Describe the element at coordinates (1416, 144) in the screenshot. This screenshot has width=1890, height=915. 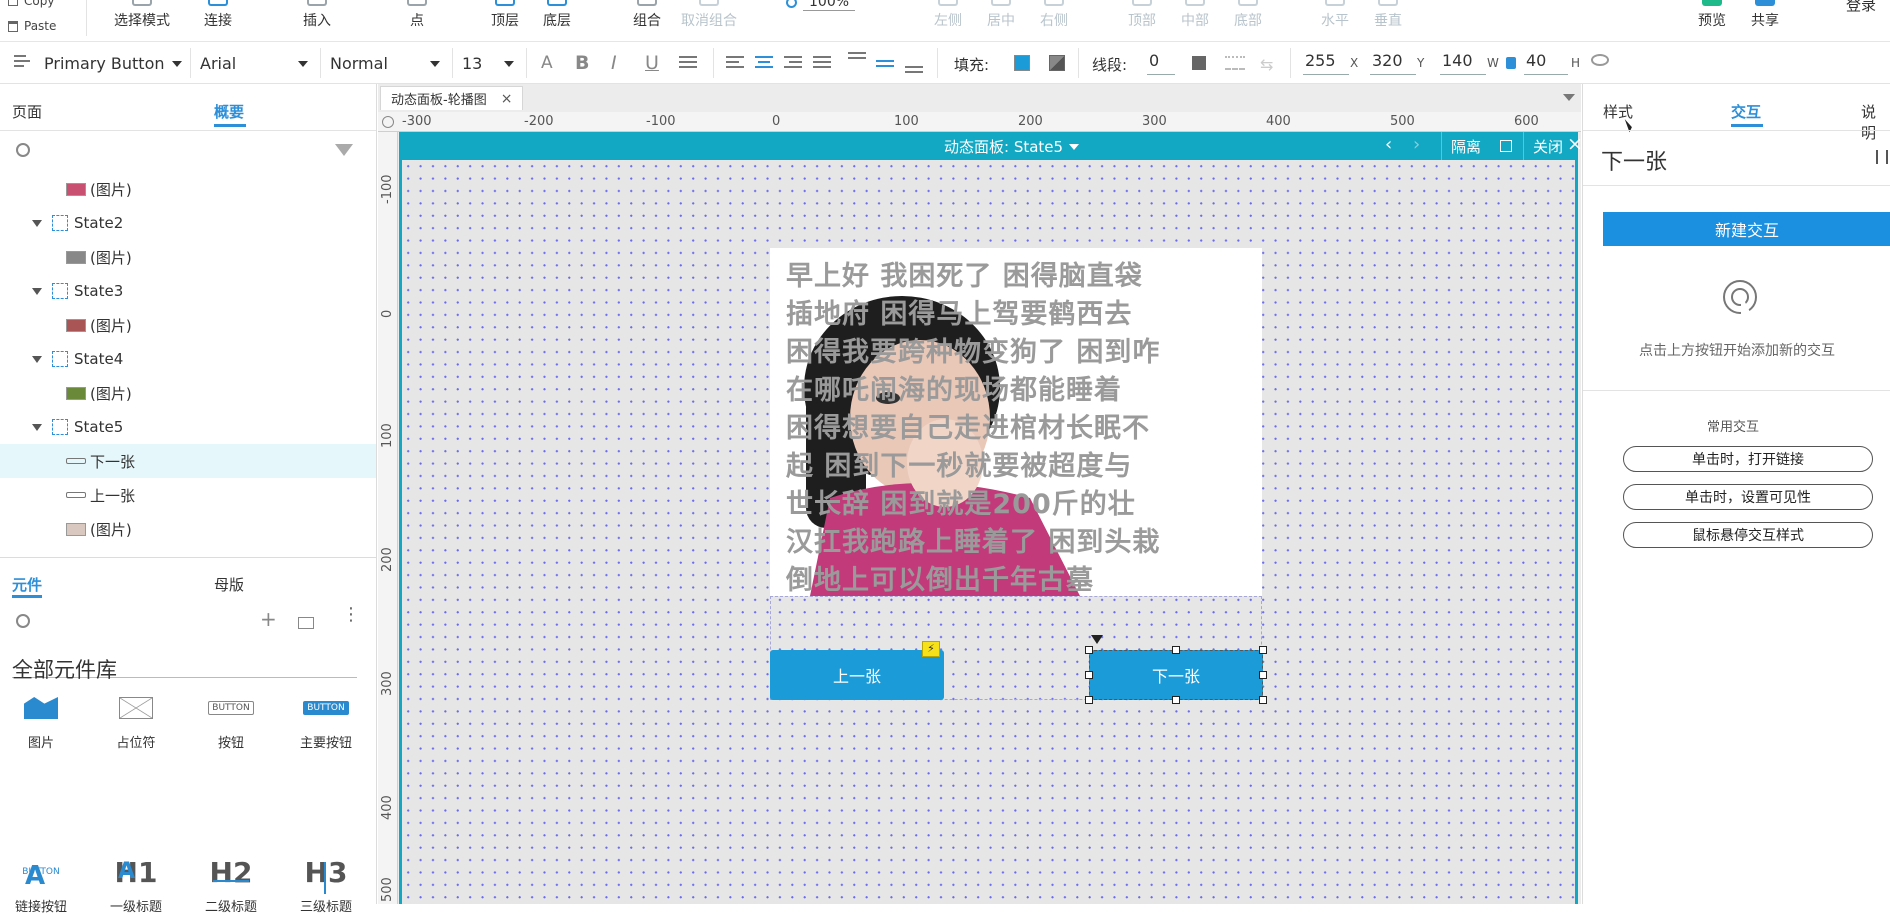
I see `next-state-icon: ›` at that location.